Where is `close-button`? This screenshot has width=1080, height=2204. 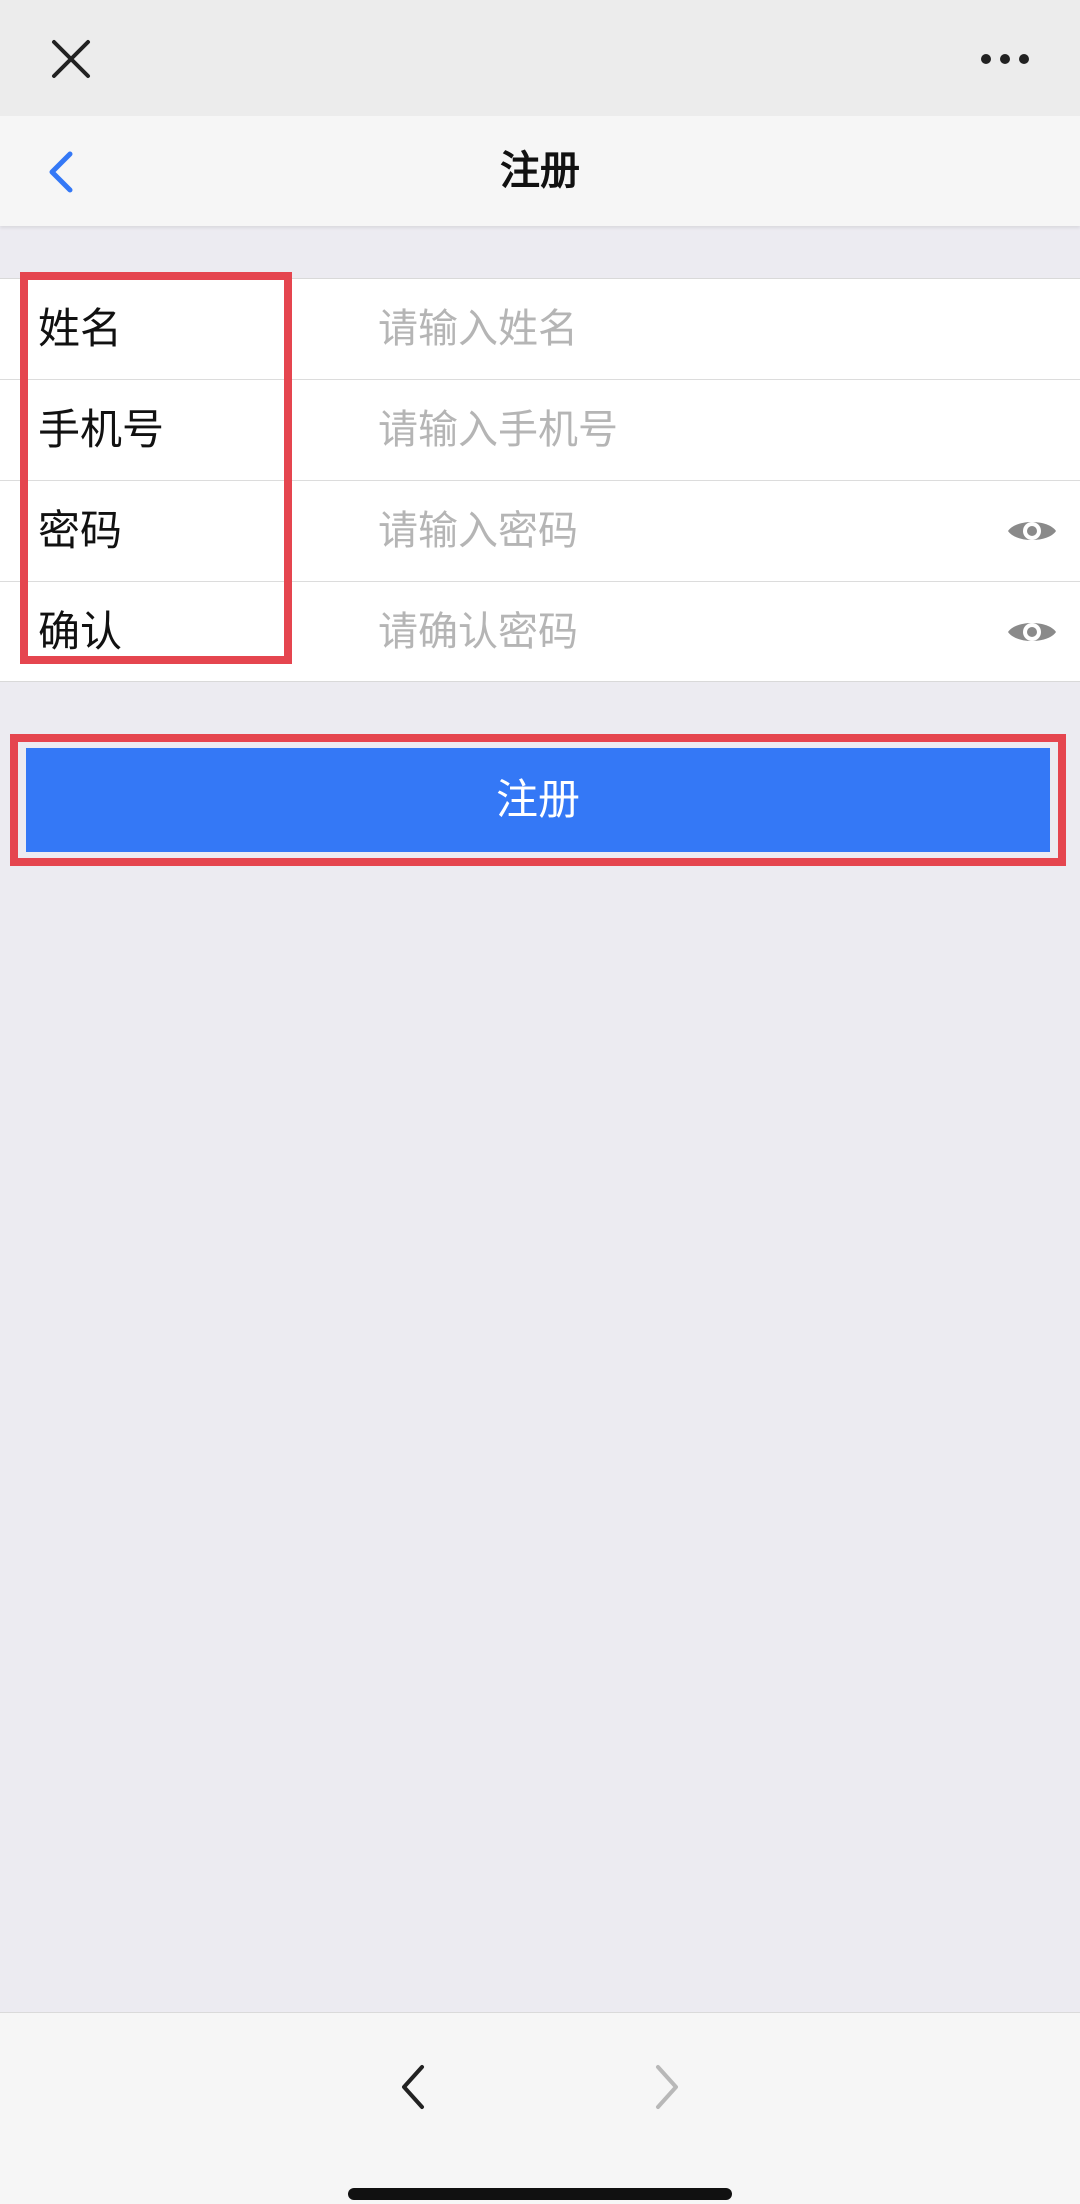
close-button is located at coordinates (71, 59).